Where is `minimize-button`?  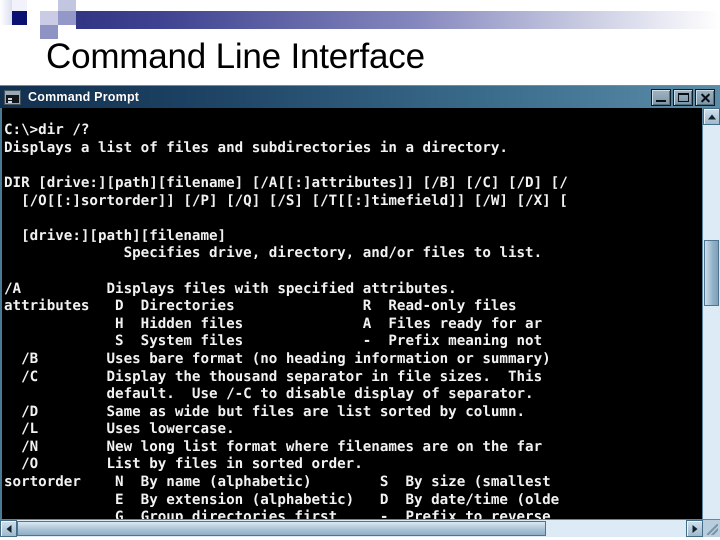 minimize-button is located at coordinates (661, 97).